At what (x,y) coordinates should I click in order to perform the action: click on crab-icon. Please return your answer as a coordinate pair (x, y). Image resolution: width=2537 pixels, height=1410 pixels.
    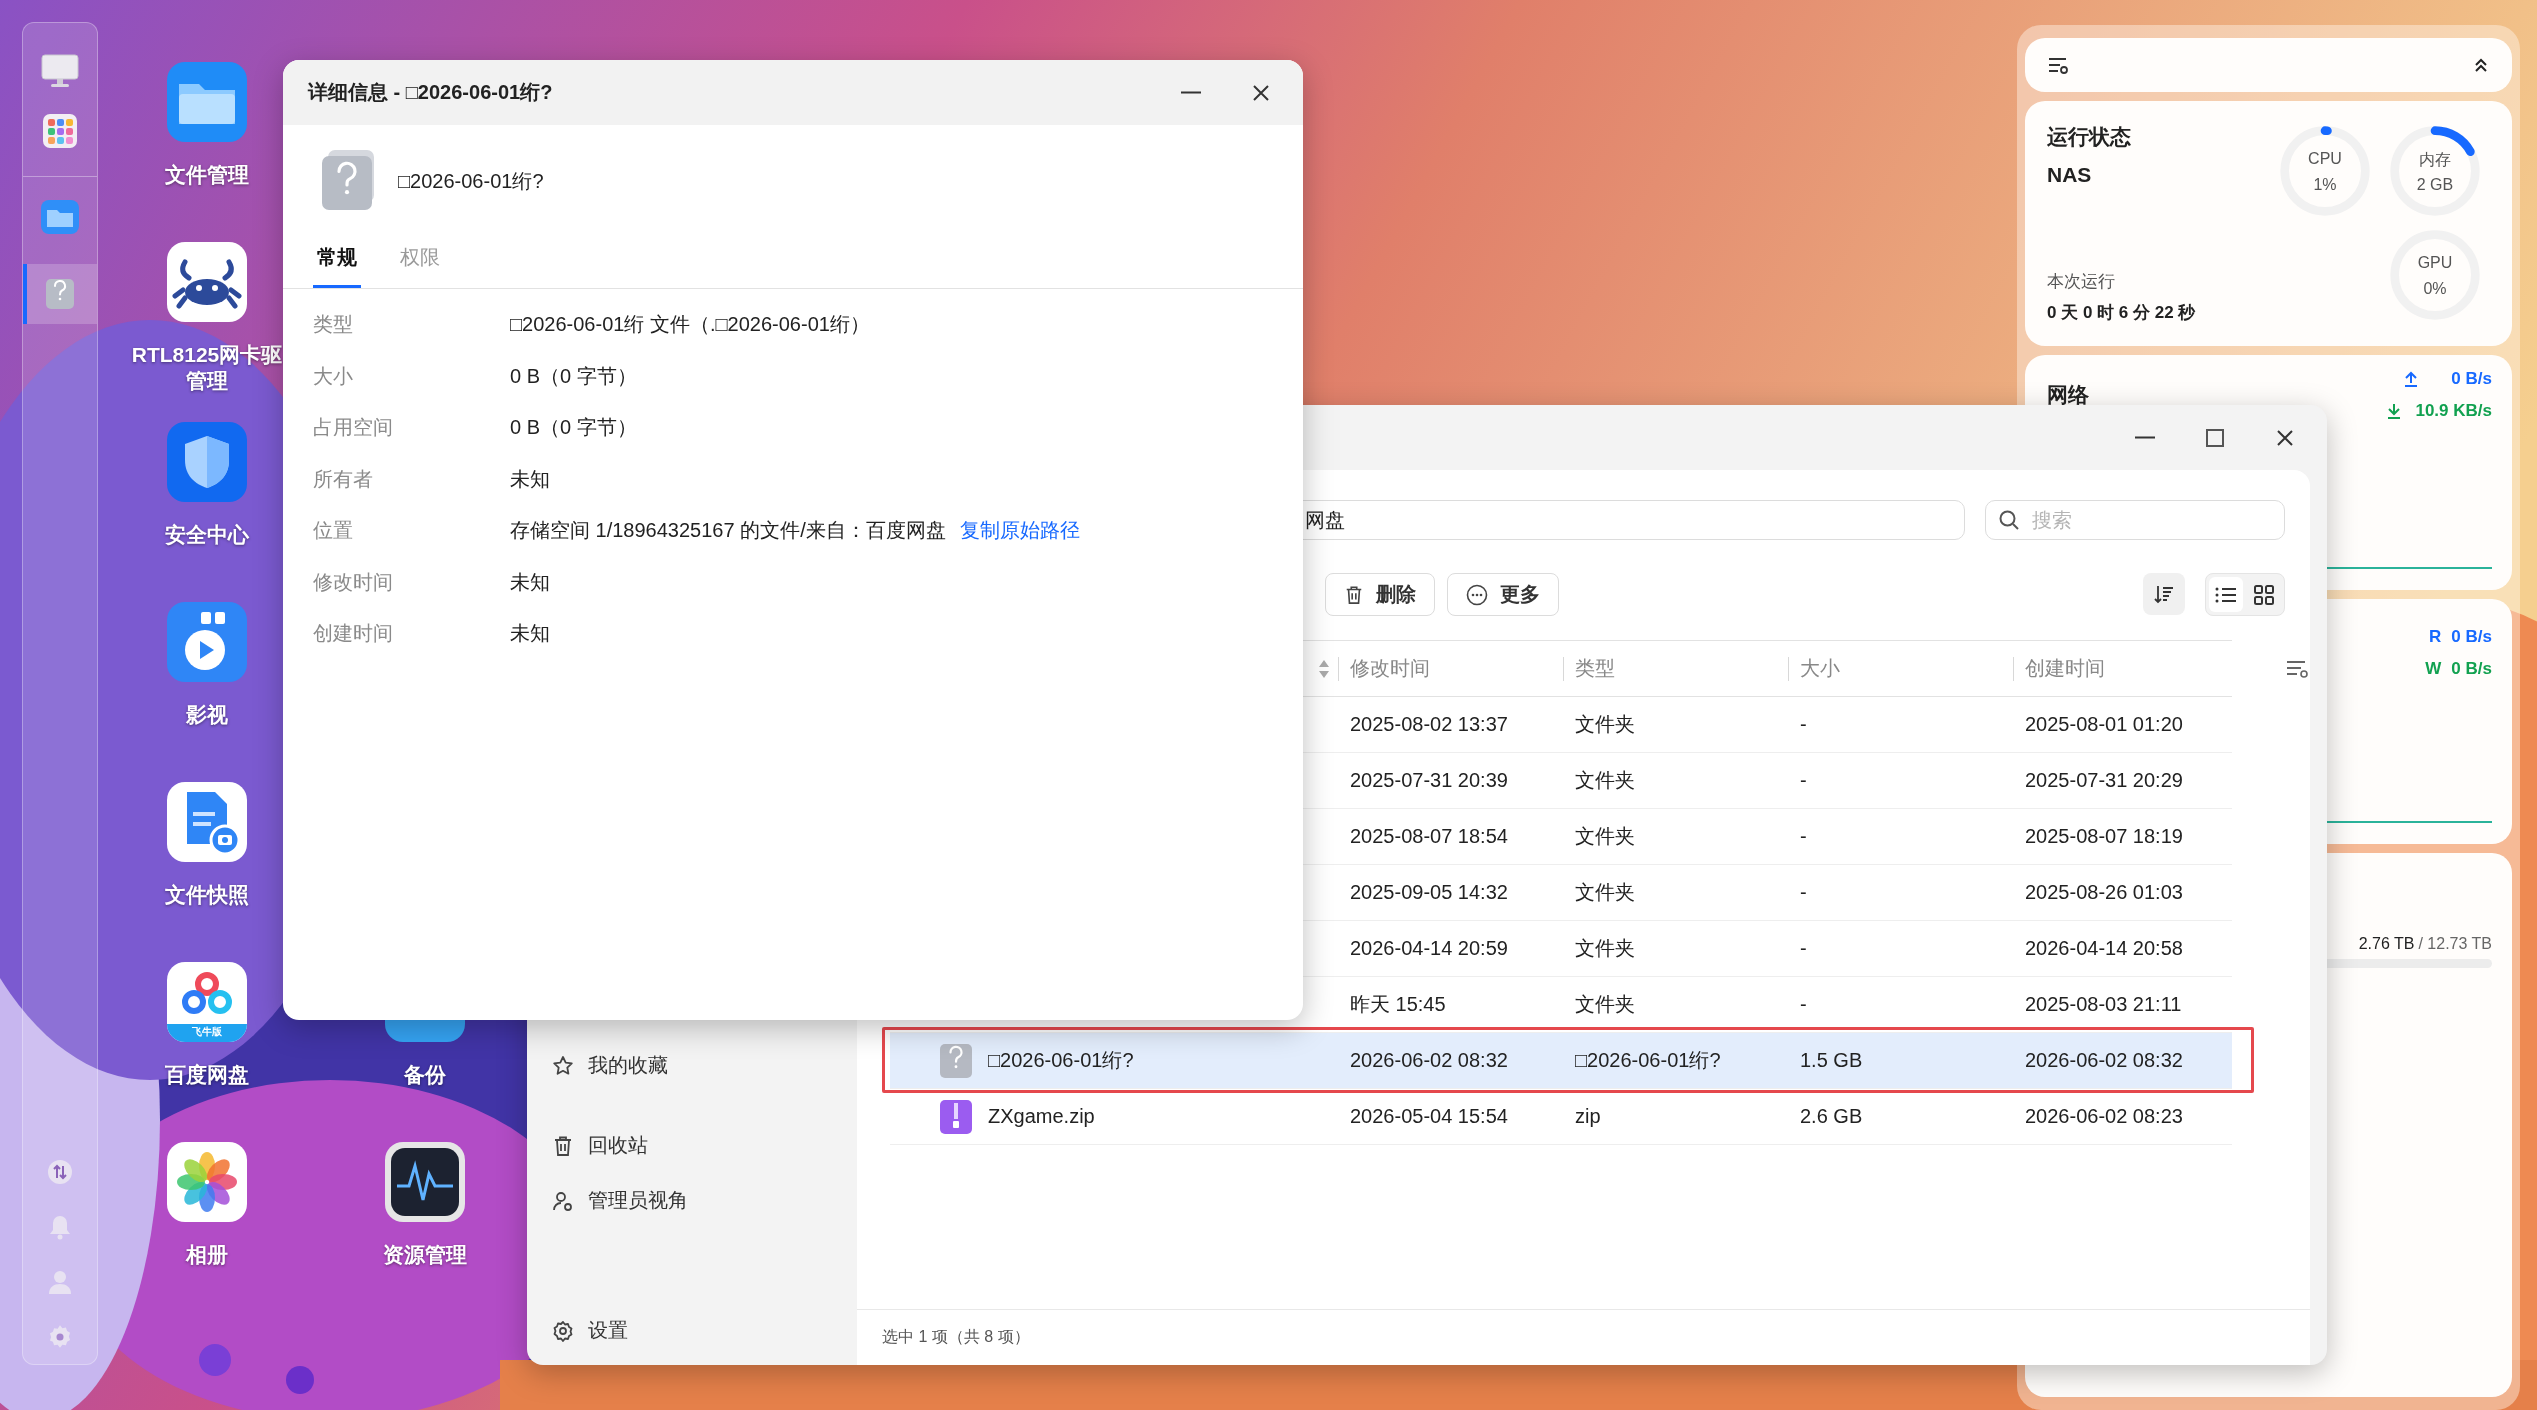
    Looking at the image, I should click on (207, 282).